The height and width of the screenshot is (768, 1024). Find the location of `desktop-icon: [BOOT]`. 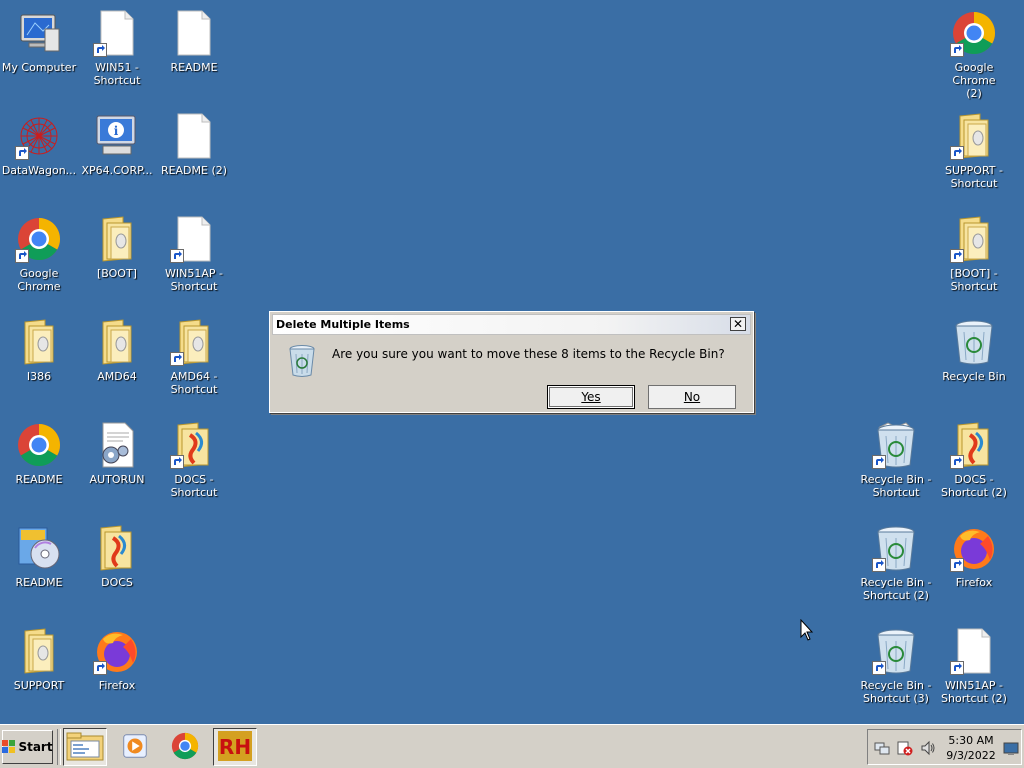

desktop-icon: [BOOT] is located at coordinates (117, 247).